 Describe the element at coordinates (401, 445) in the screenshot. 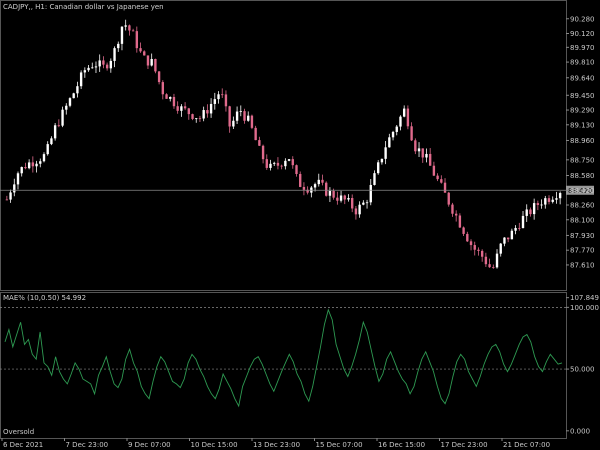

I see `time-tick-label: 16 Dec 15:00` at that location.